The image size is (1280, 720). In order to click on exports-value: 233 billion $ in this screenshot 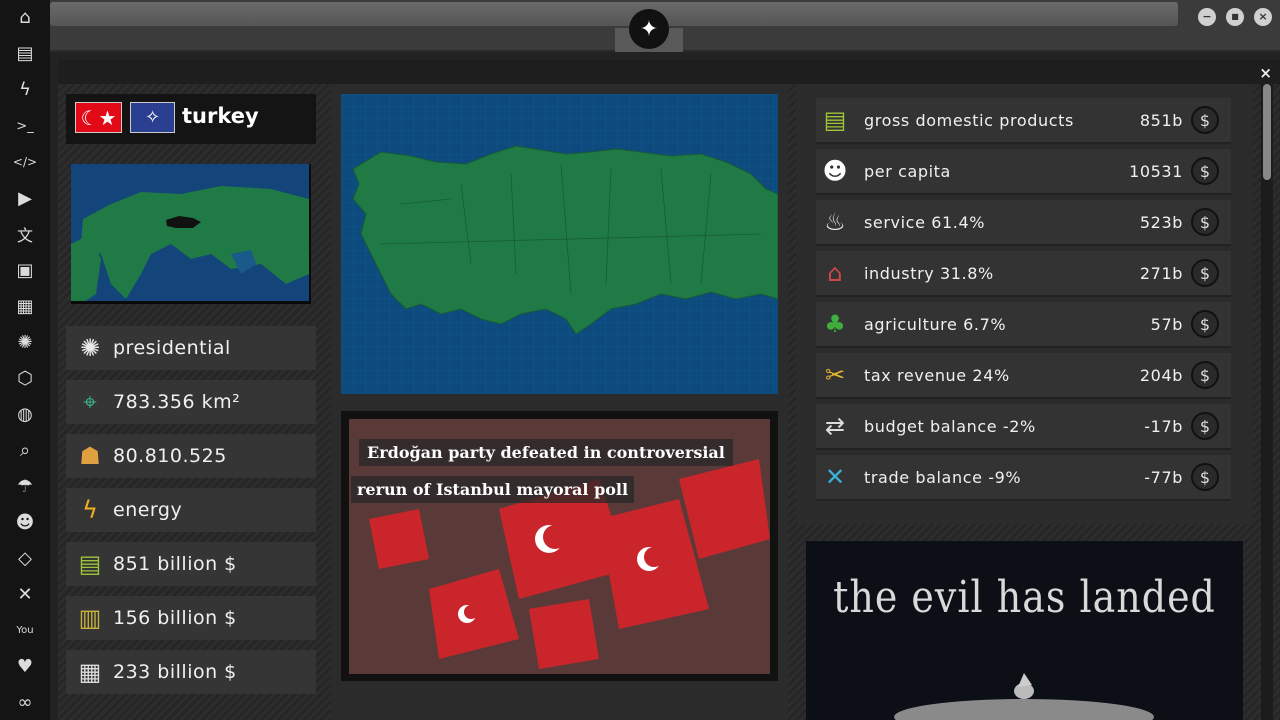, I will do `click(175, 672)`.